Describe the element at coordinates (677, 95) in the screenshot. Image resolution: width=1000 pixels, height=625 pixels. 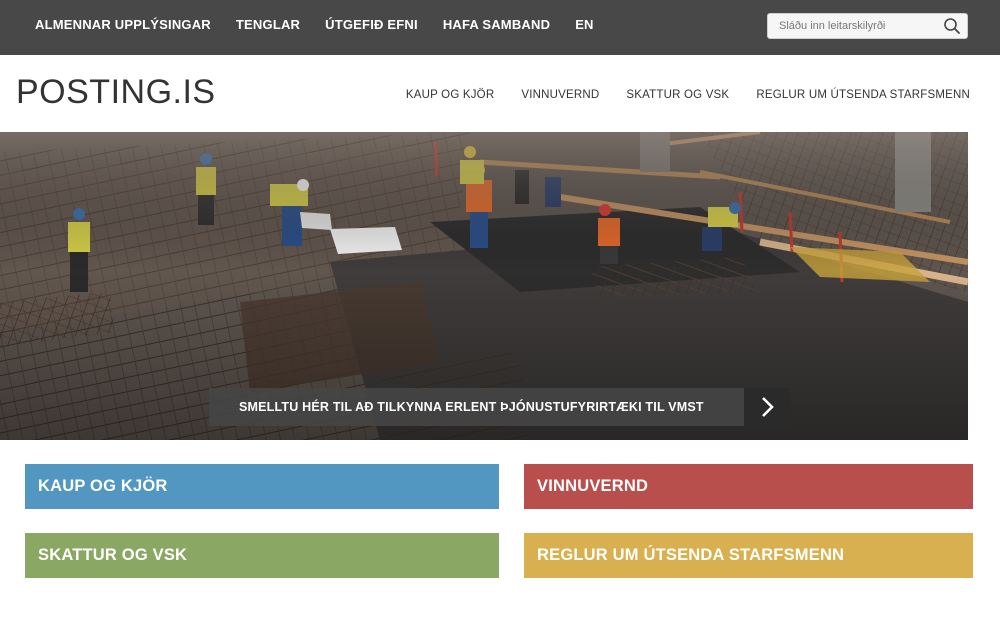
I see `main-nav-tax-vat: SKATTUR OG VSK` at that location.